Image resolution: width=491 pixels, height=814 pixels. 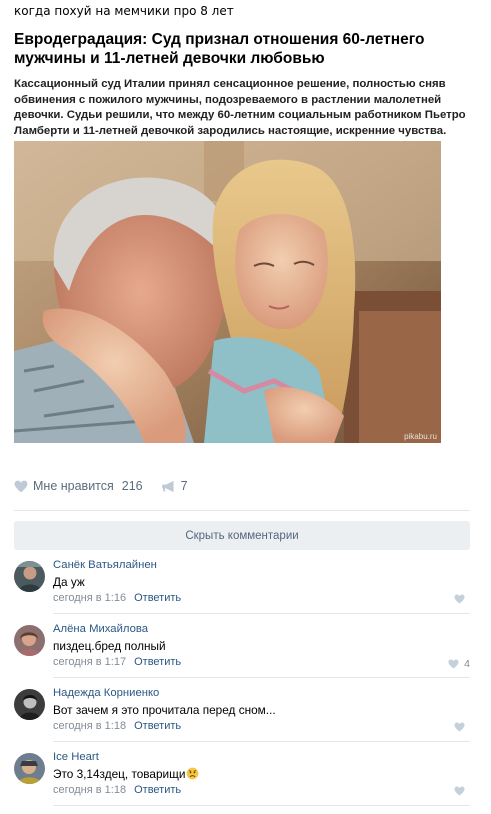 I want to click on comment-like-button: 4, so click(x=459, y=664).